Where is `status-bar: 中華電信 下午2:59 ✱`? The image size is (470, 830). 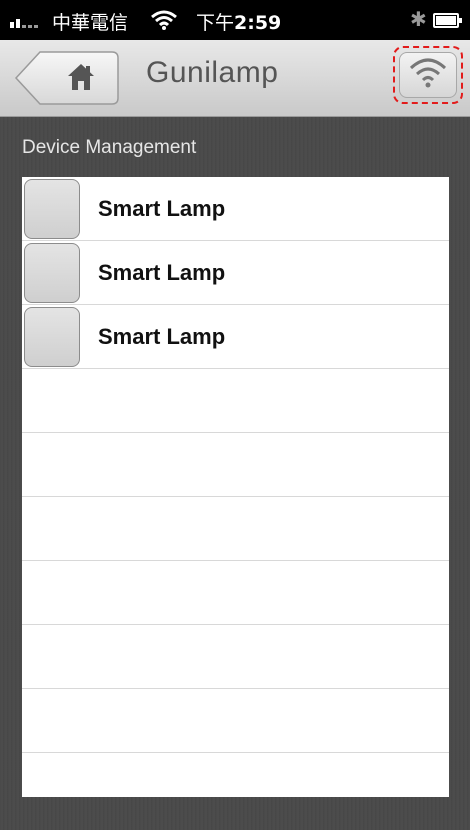
status-bar: 中華電信 下午2:59 ✱ is located at coordinates (235, 20).